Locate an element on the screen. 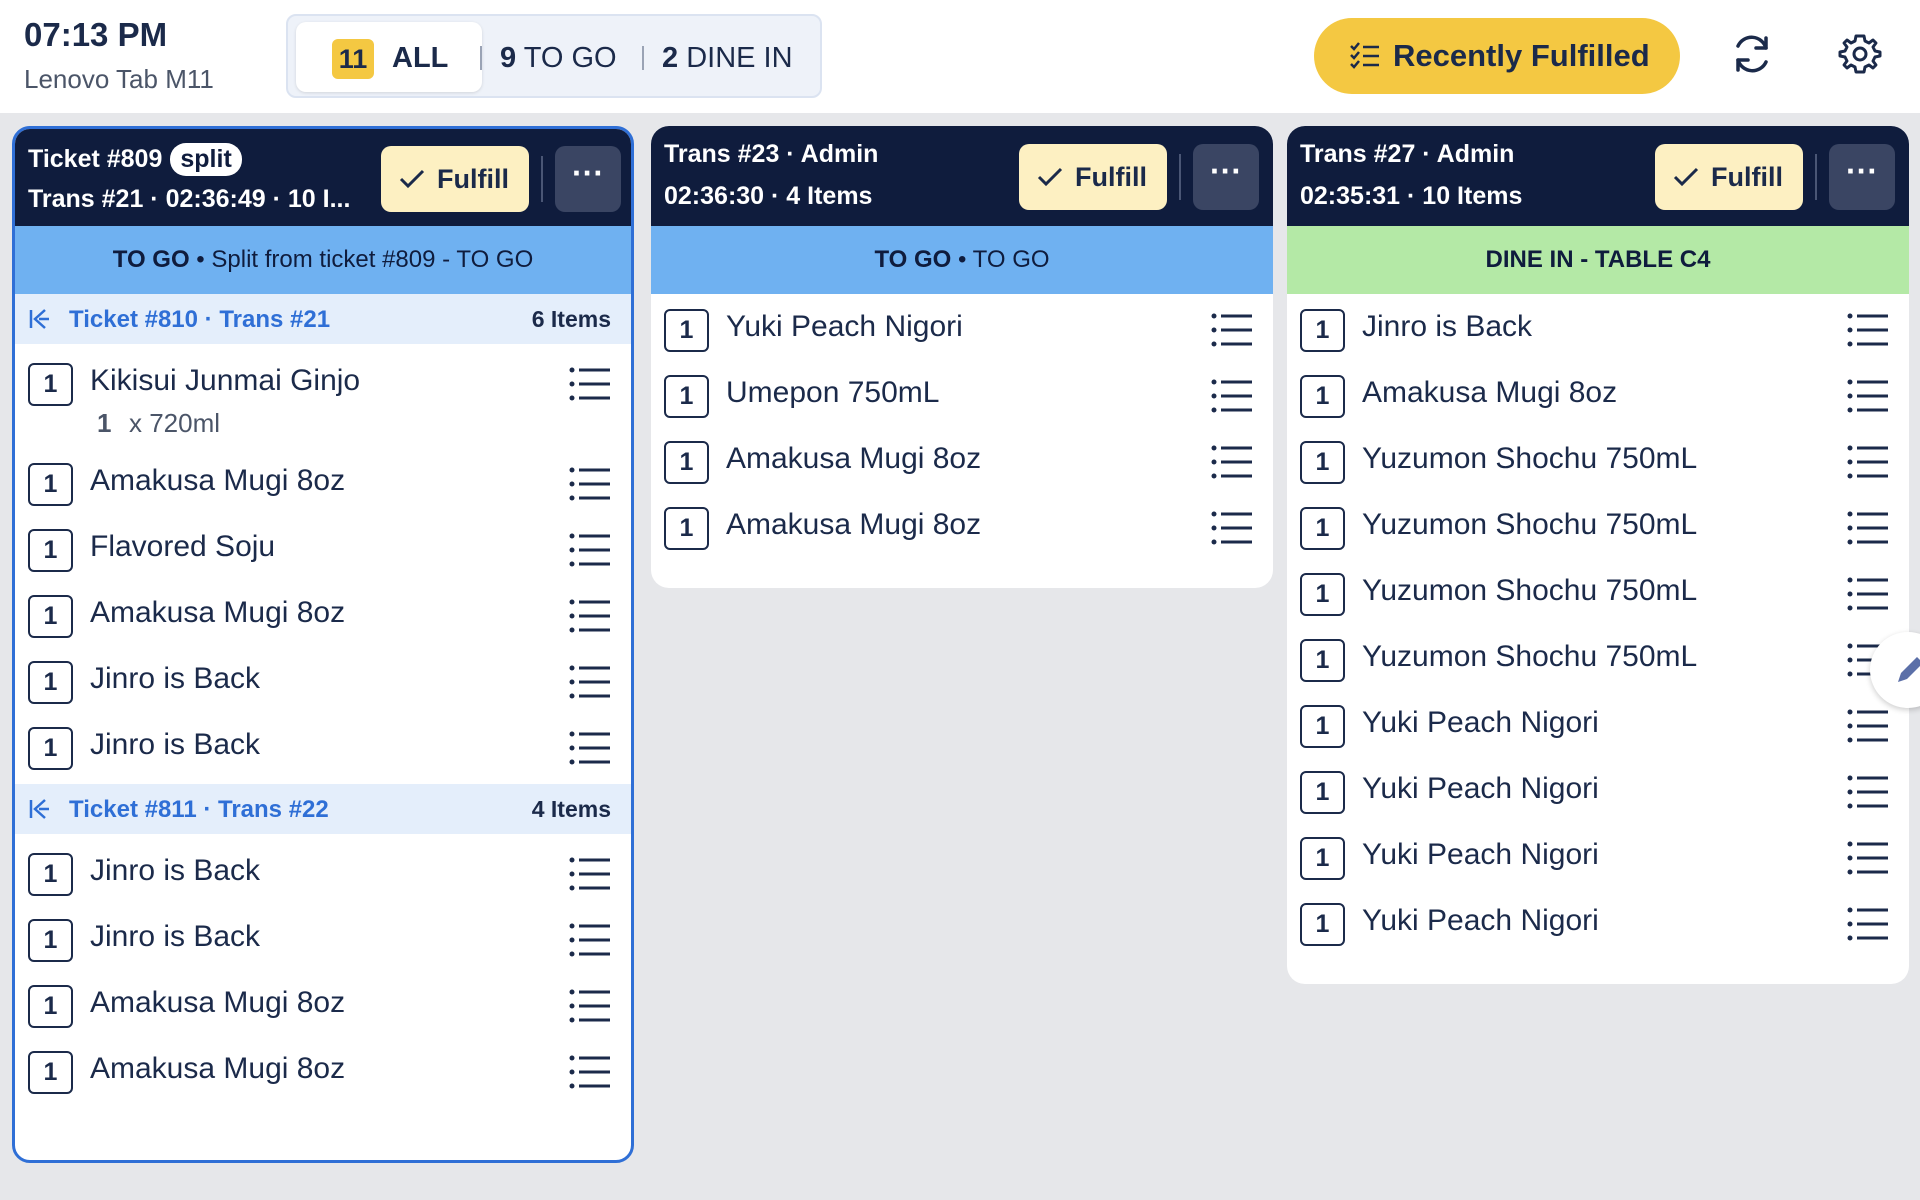  filter-dinein-count: 2 is located at coordinates (670, 58).